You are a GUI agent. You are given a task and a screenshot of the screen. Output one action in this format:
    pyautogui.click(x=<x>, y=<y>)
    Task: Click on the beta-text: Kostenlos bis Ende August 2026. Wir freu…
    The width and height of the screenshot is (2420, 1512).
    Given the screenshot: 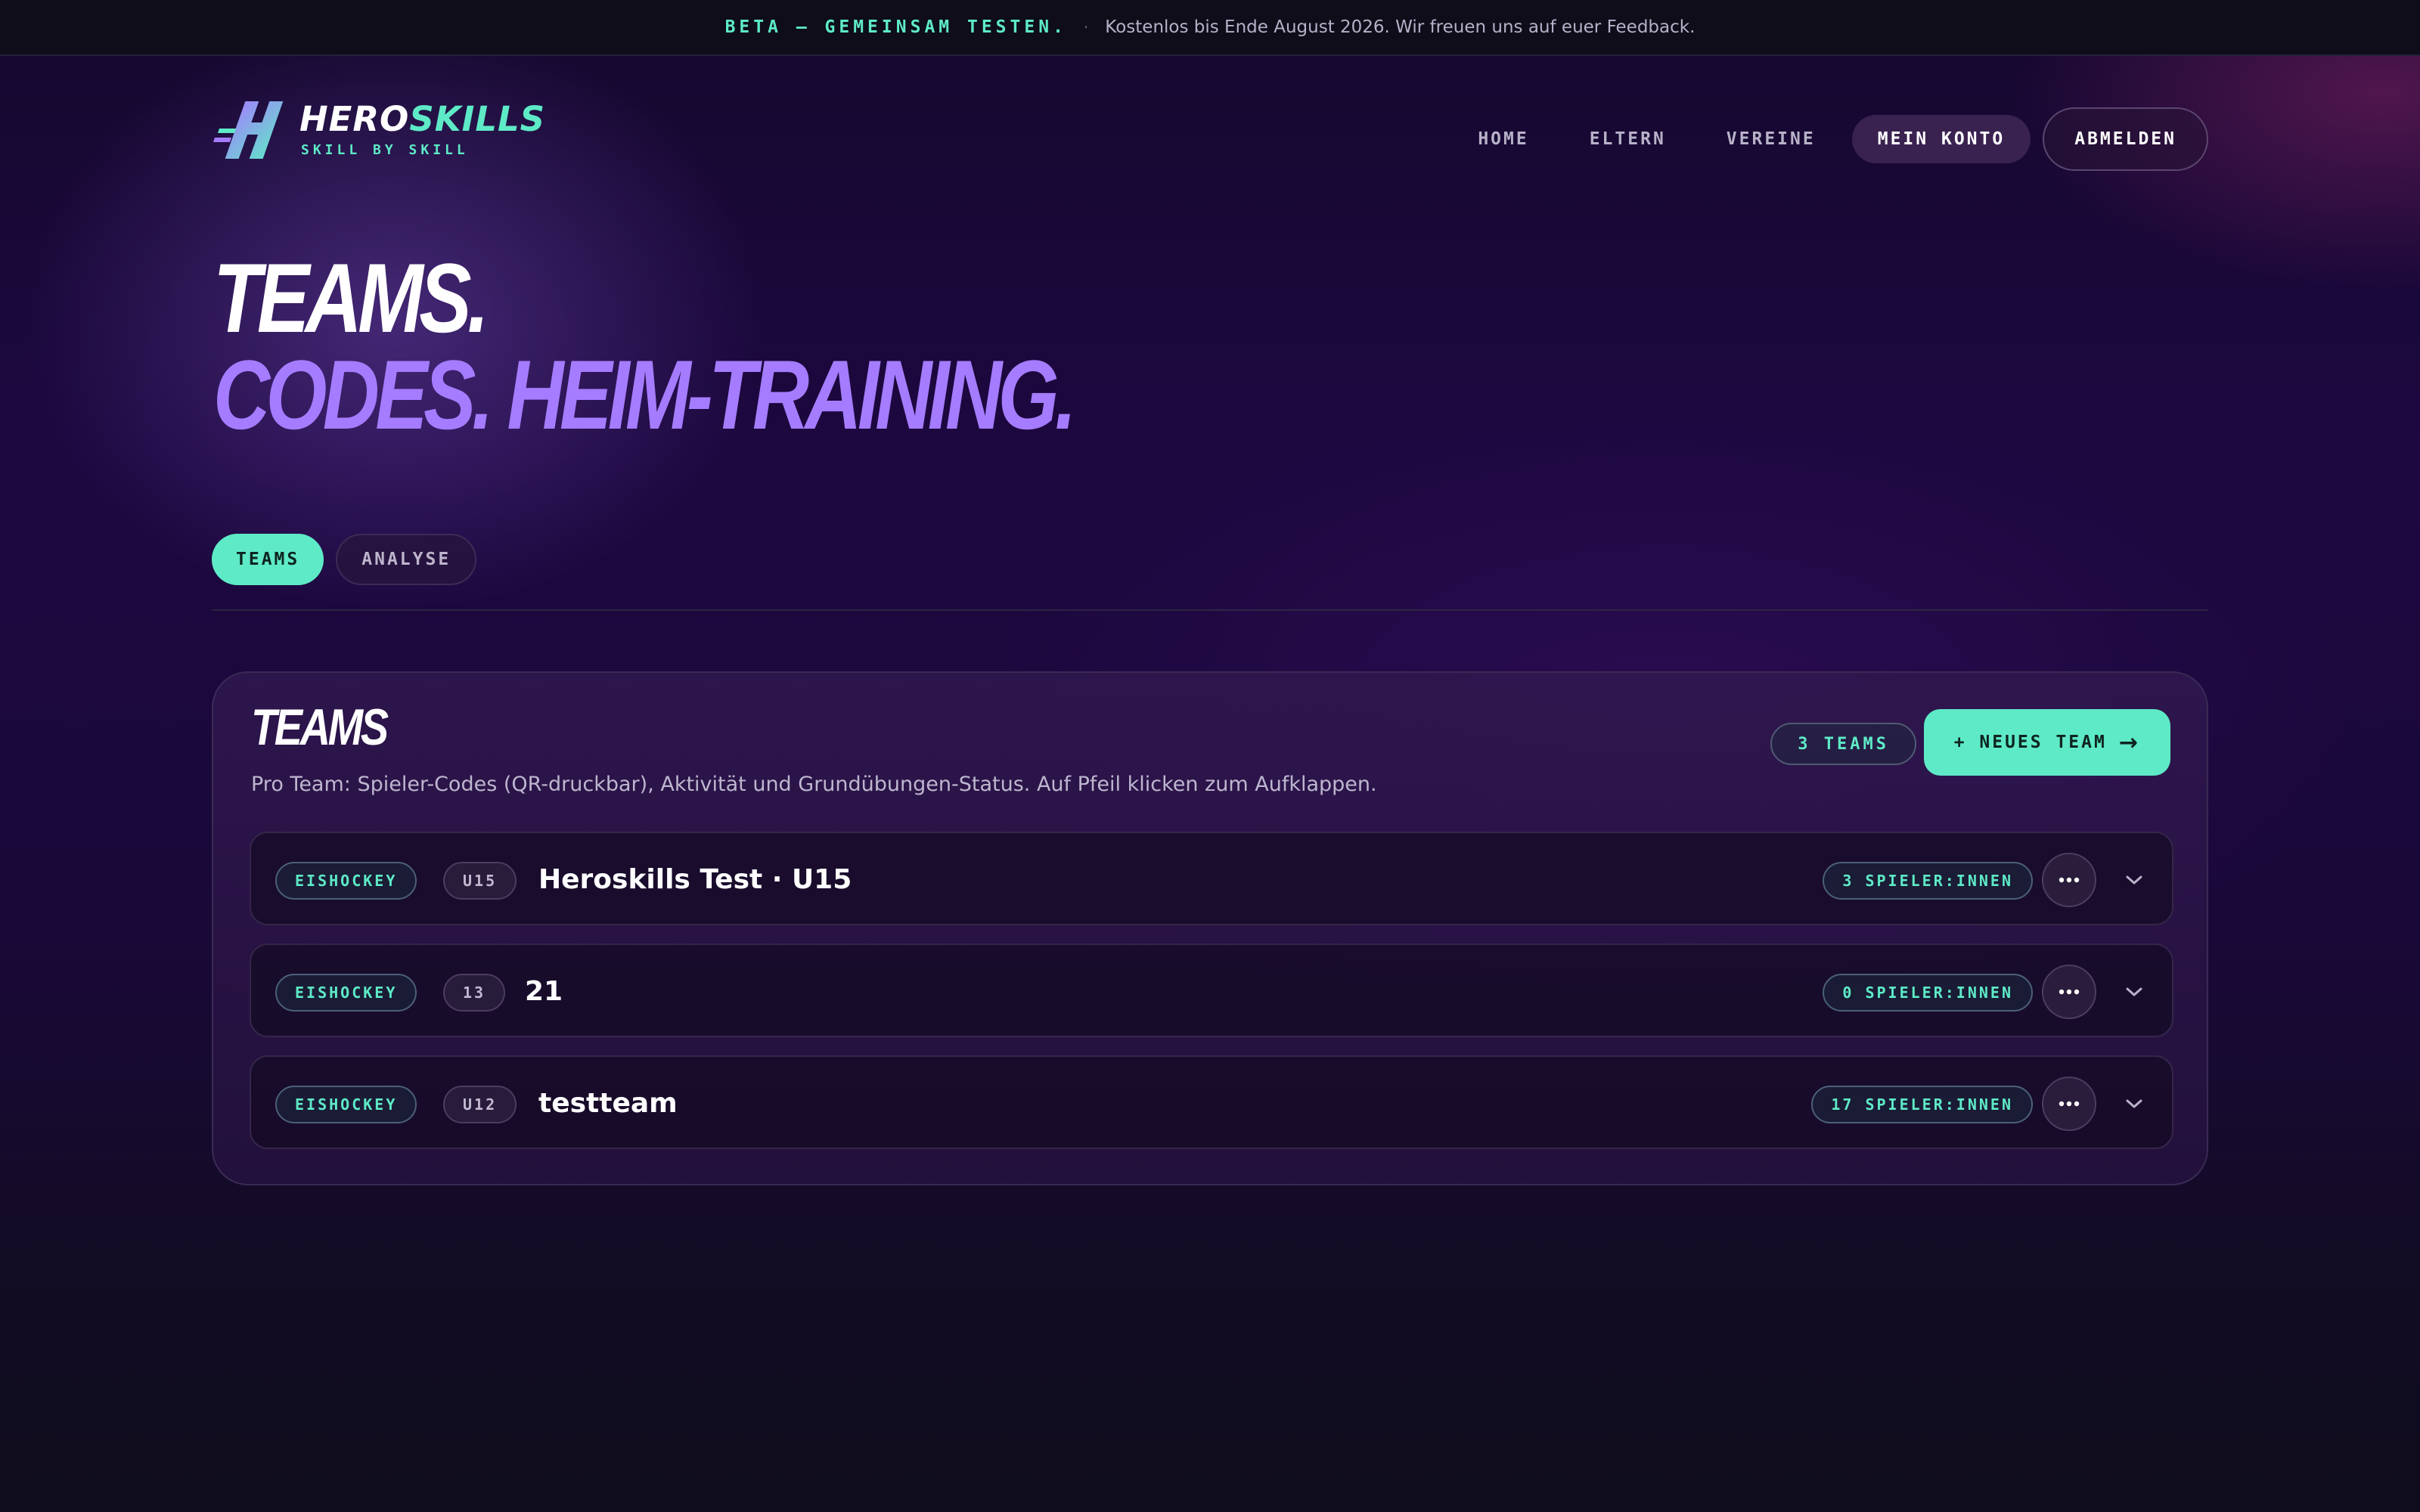 What is the action you would take?
    pyautogui.click(x=1400, y=27)
    